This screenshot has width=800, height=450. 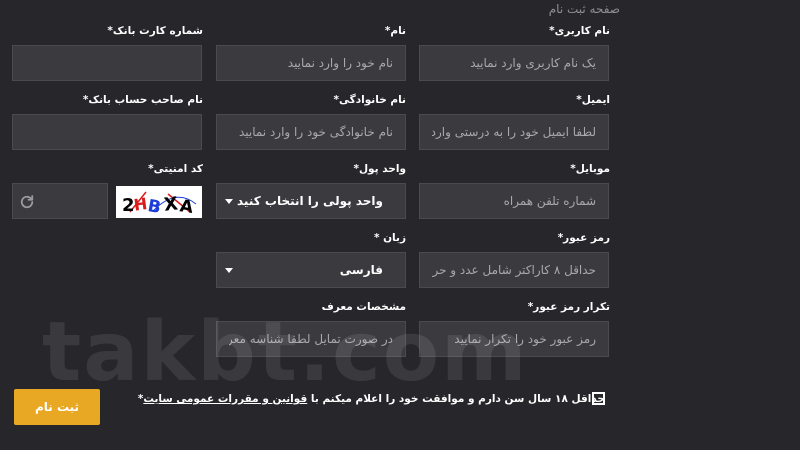 I want to click on referrer-field, so click(x=311, y=339).